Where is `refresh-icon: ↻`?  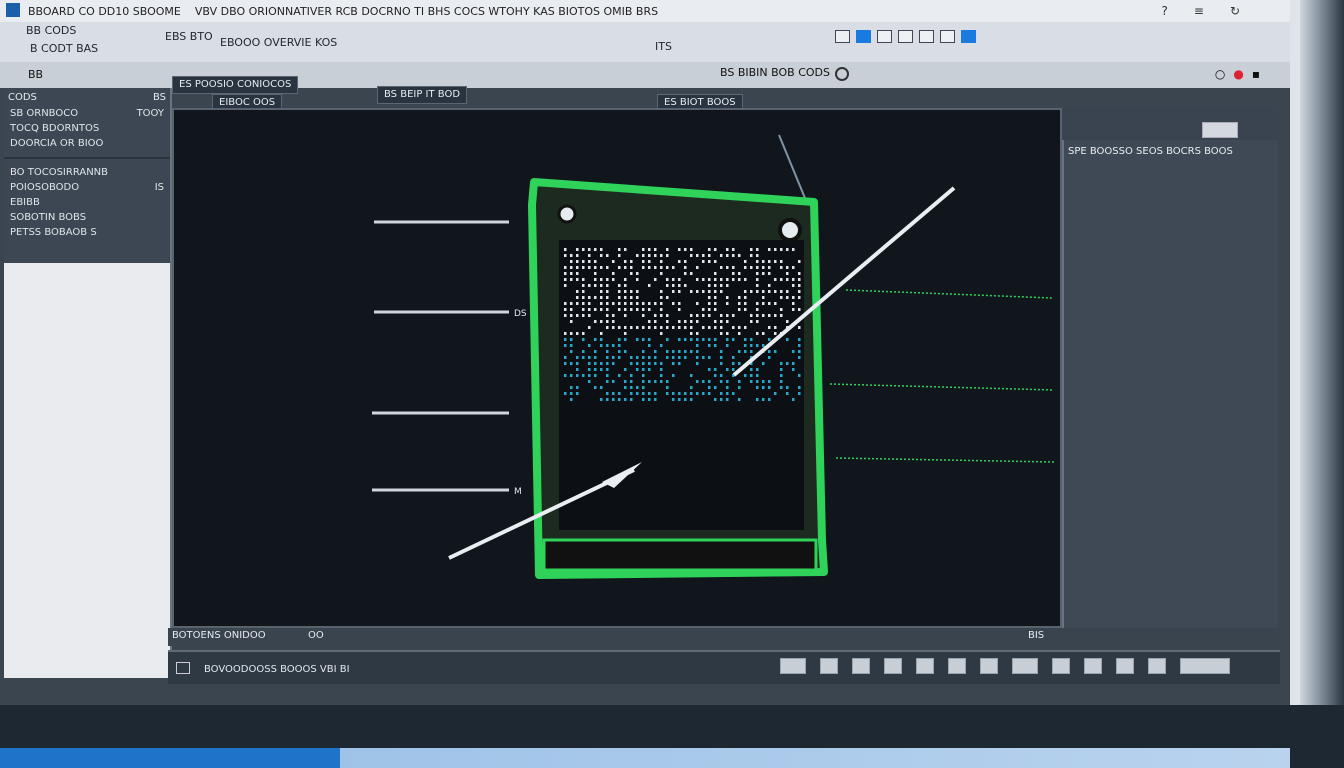
refresh-icon: ↻ is located at coordinates (1235, 11).